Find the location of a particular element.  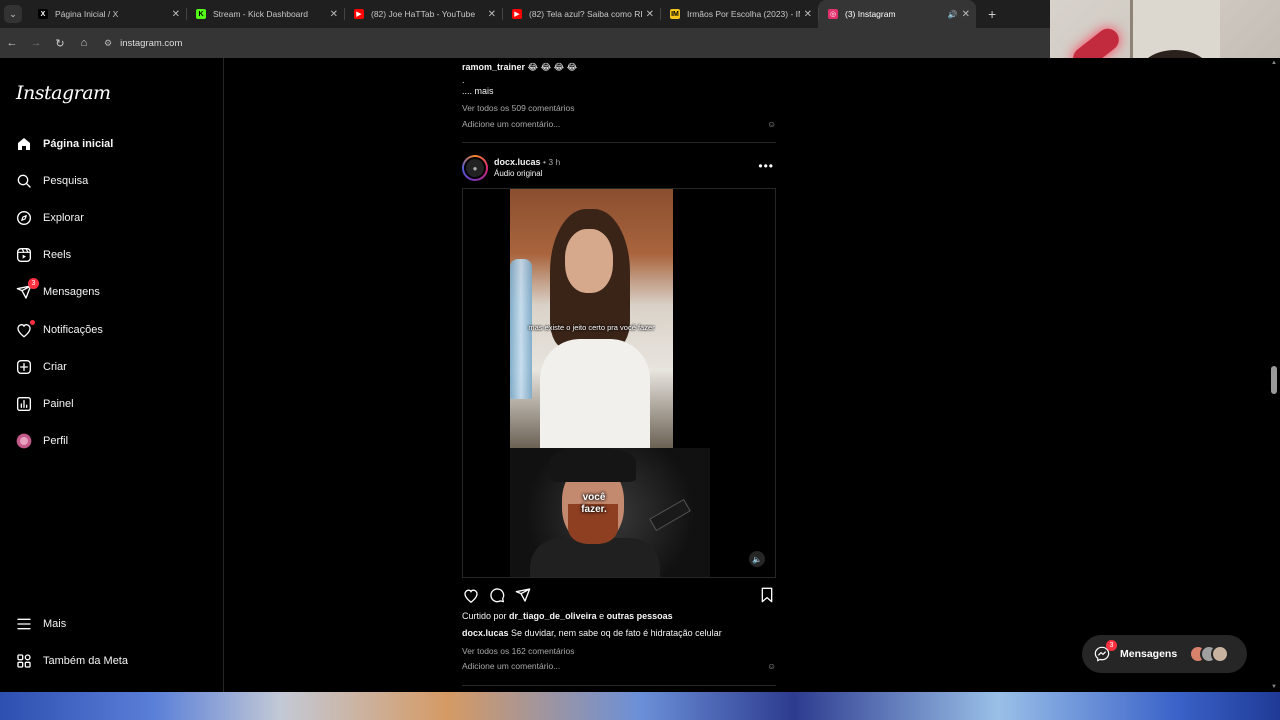

post-avatar: ● is located at coordinates (475, 168).